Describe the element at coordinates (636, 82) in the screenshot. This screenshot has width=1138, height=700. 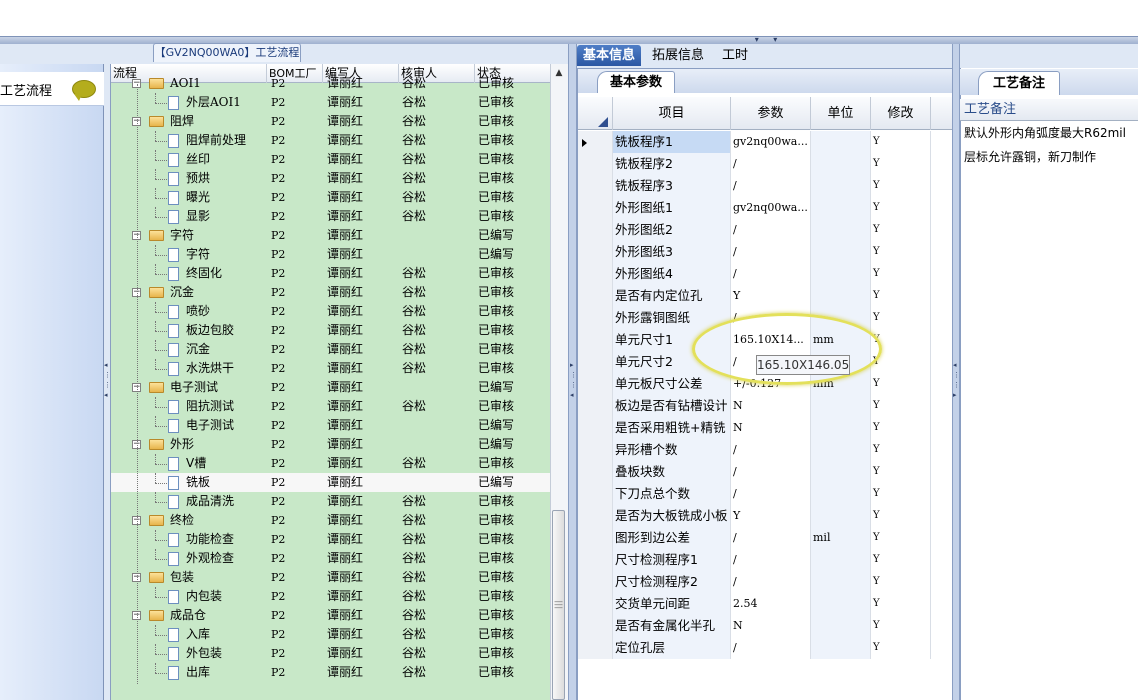
I see `tab-basic-params: 基本参数` at that location.